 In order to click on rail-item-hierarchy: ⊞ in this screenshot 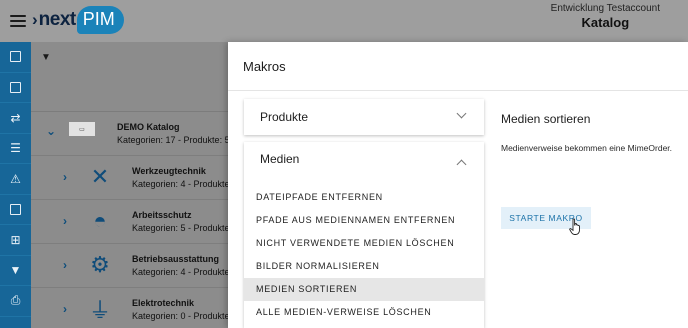, I will do `click(15, 240)`.